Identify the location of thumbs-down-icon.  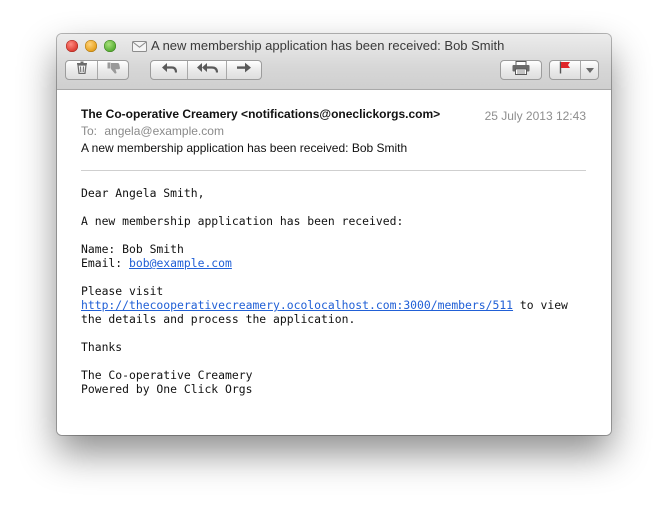
(114, 70).